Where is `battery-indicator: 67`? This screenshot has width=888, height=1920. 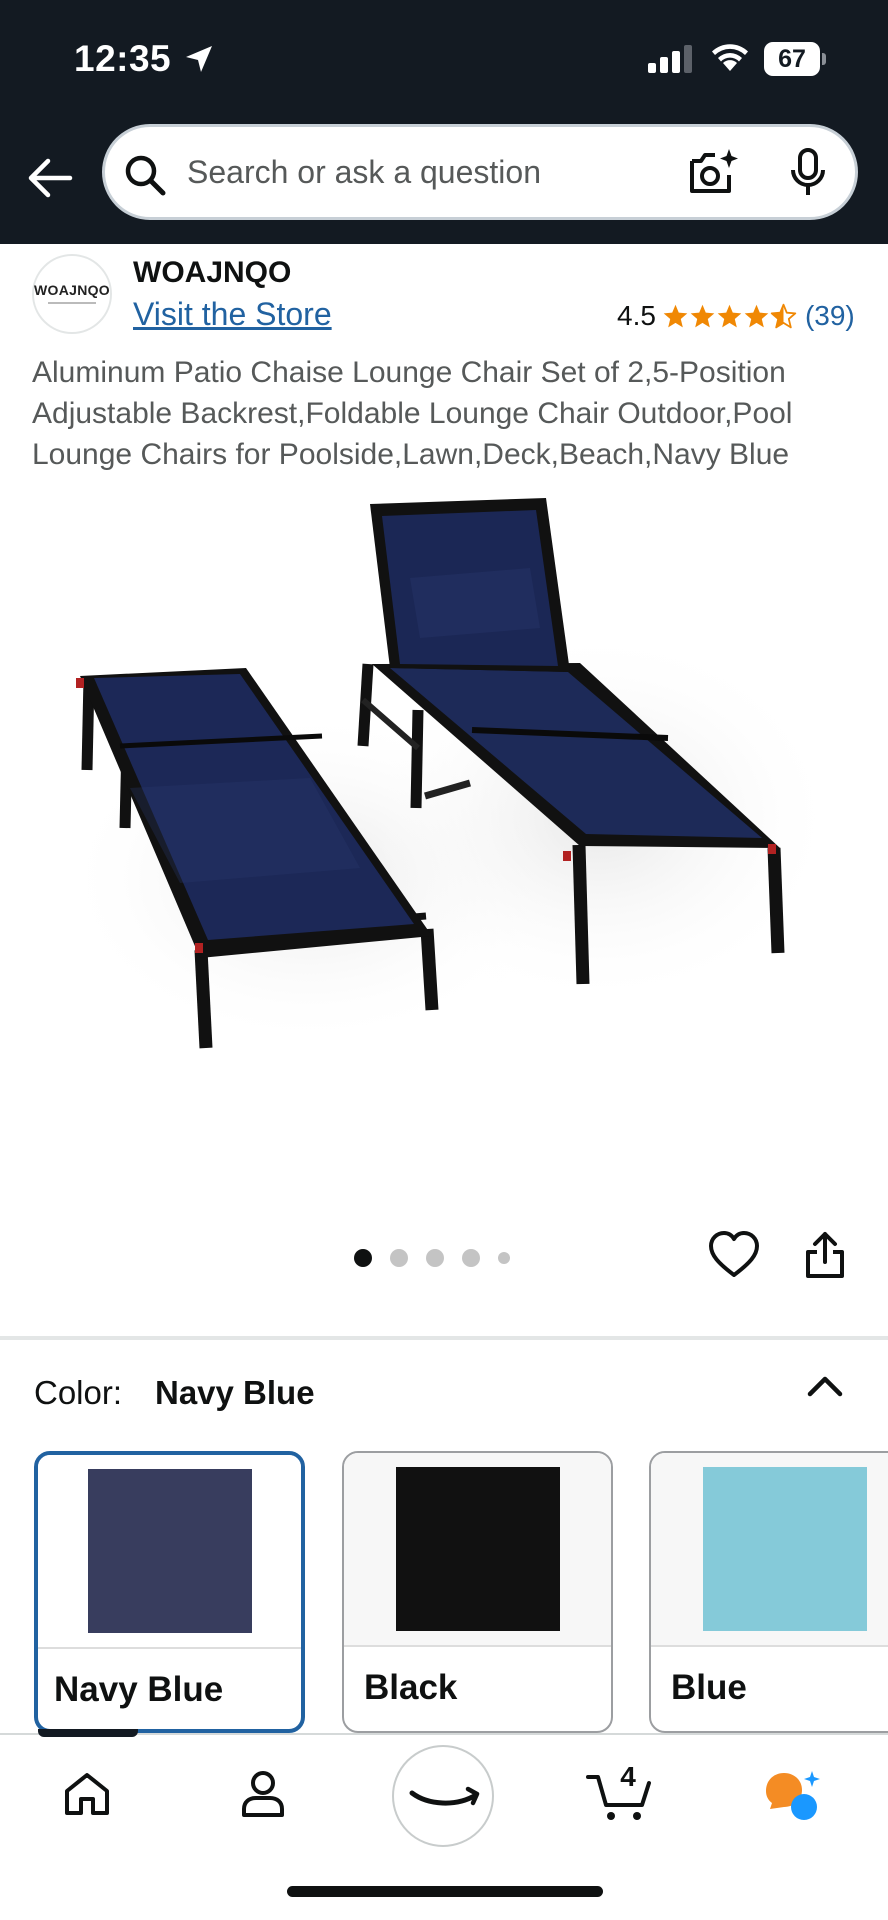 battery-indicator: 67 is located at coordinates (795, 59).